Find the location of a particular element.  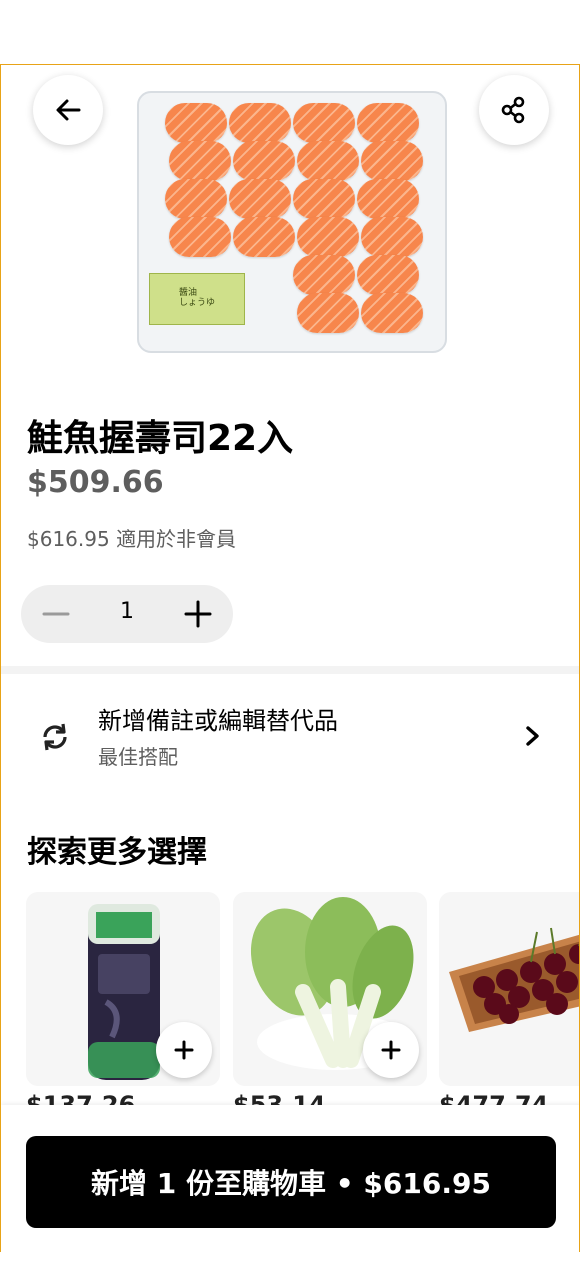

sushi-tray-image: 醬油 しょうゆ is located at coordinates (292, 222).